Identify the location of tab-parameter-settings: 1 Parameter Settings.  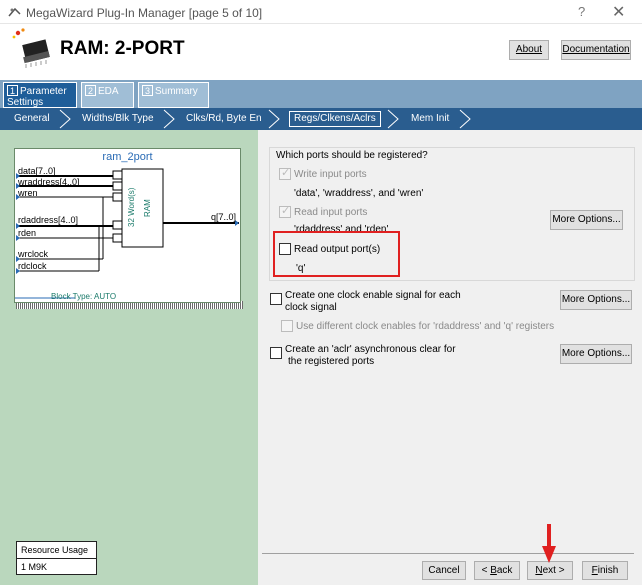
(40, 95).